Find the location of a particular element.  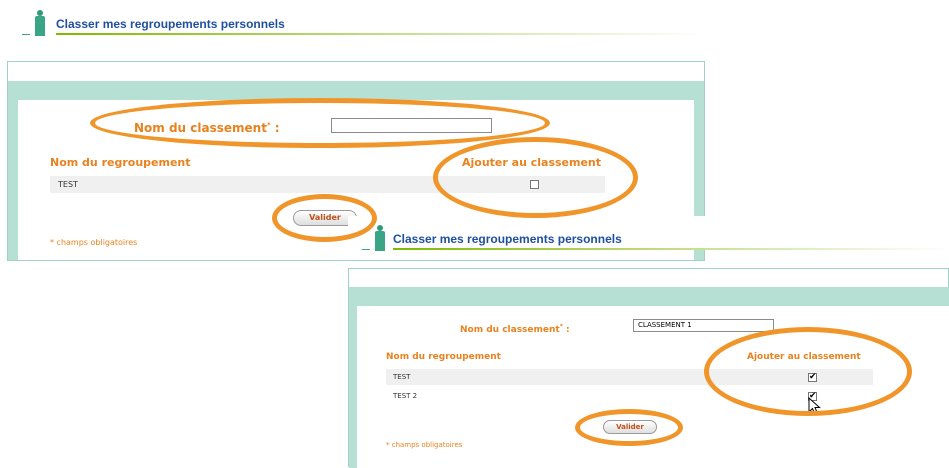

mouse-pointer-icon is located at coordinates (814, 406).